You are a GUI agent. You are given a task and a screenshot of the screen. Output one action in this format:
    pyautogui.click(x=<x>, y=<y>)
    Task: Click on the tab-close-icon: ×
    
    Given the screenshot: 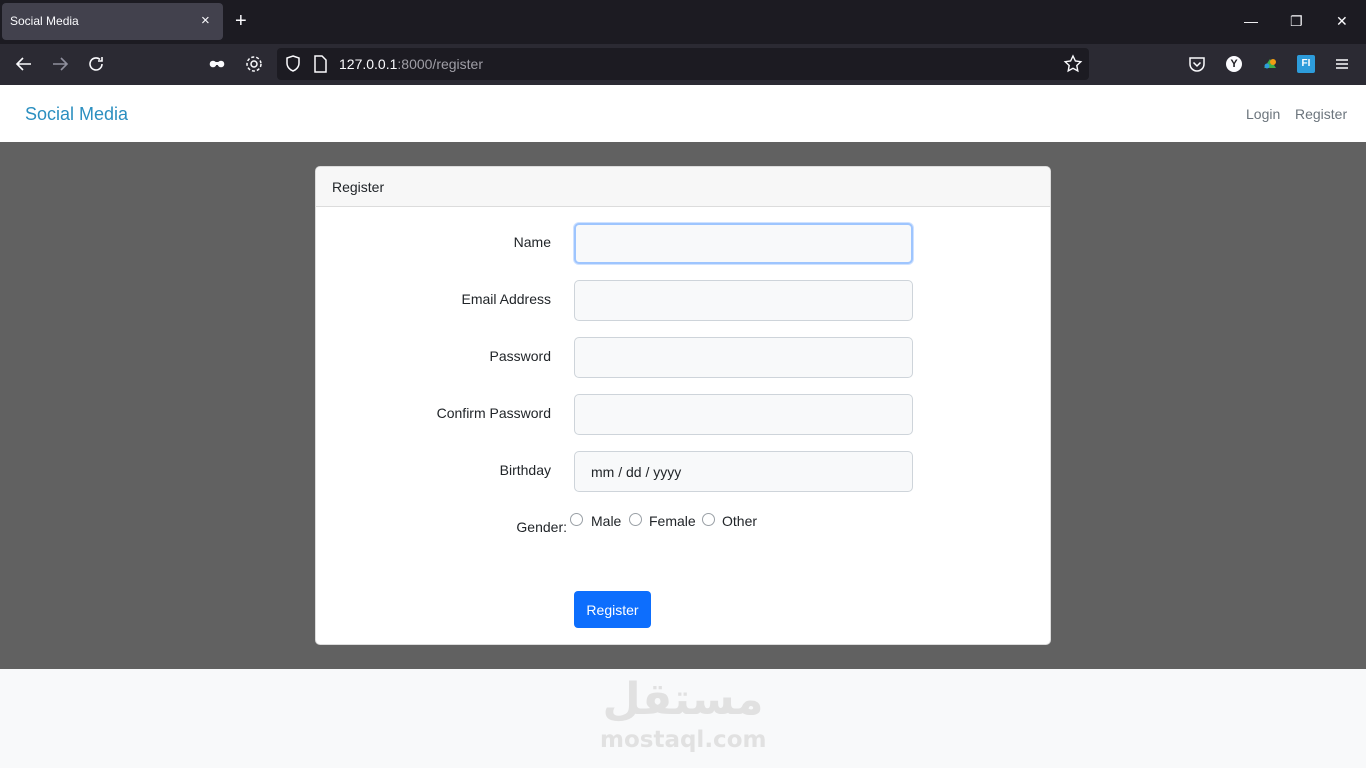 What is the action you would take?
    pyautogui.click(x=205, y=21)
    